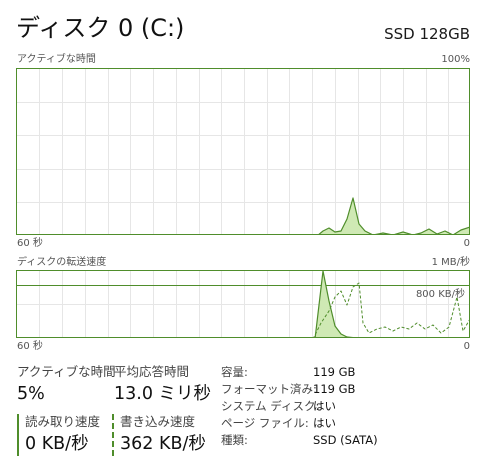 This screenshot has width=486, height=468. What do you see at coordinates (30, 243) in the screenshot?
I see `active-time-graph-duration: 60 秒` at bounding box center [30, 243].